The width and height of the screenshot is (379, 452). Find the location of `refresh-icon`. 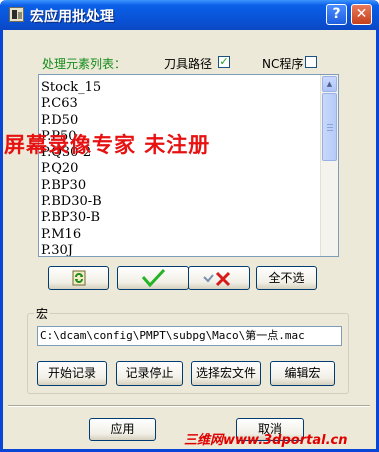

refresh-icon is located at coordinates (78, 278).